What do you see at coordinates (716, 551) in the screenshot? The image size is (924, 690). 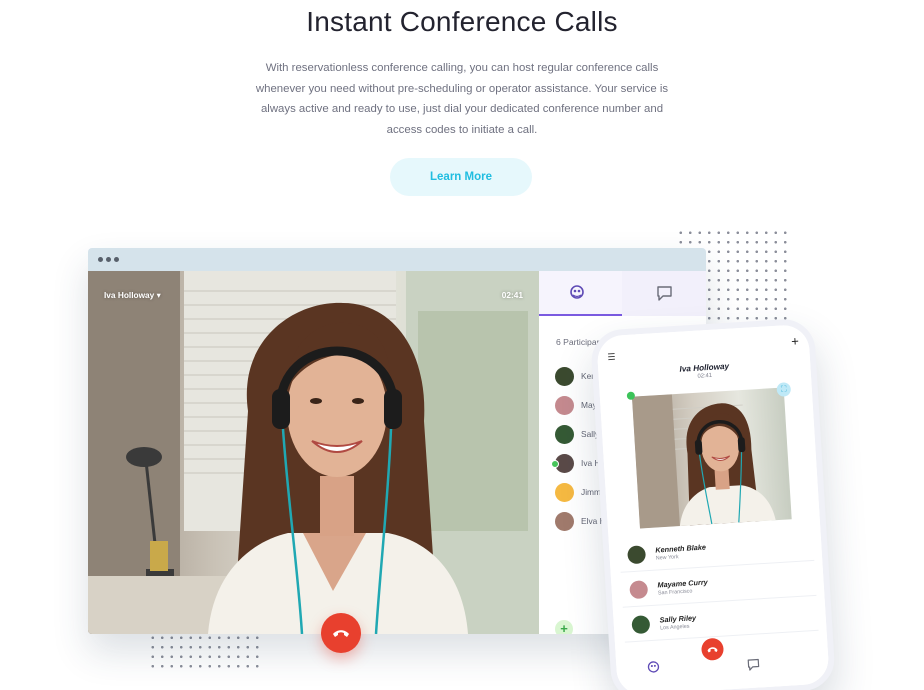 I see `mobile-participant-row: Kenneth Blake New York` at bounding box center [716, 551].